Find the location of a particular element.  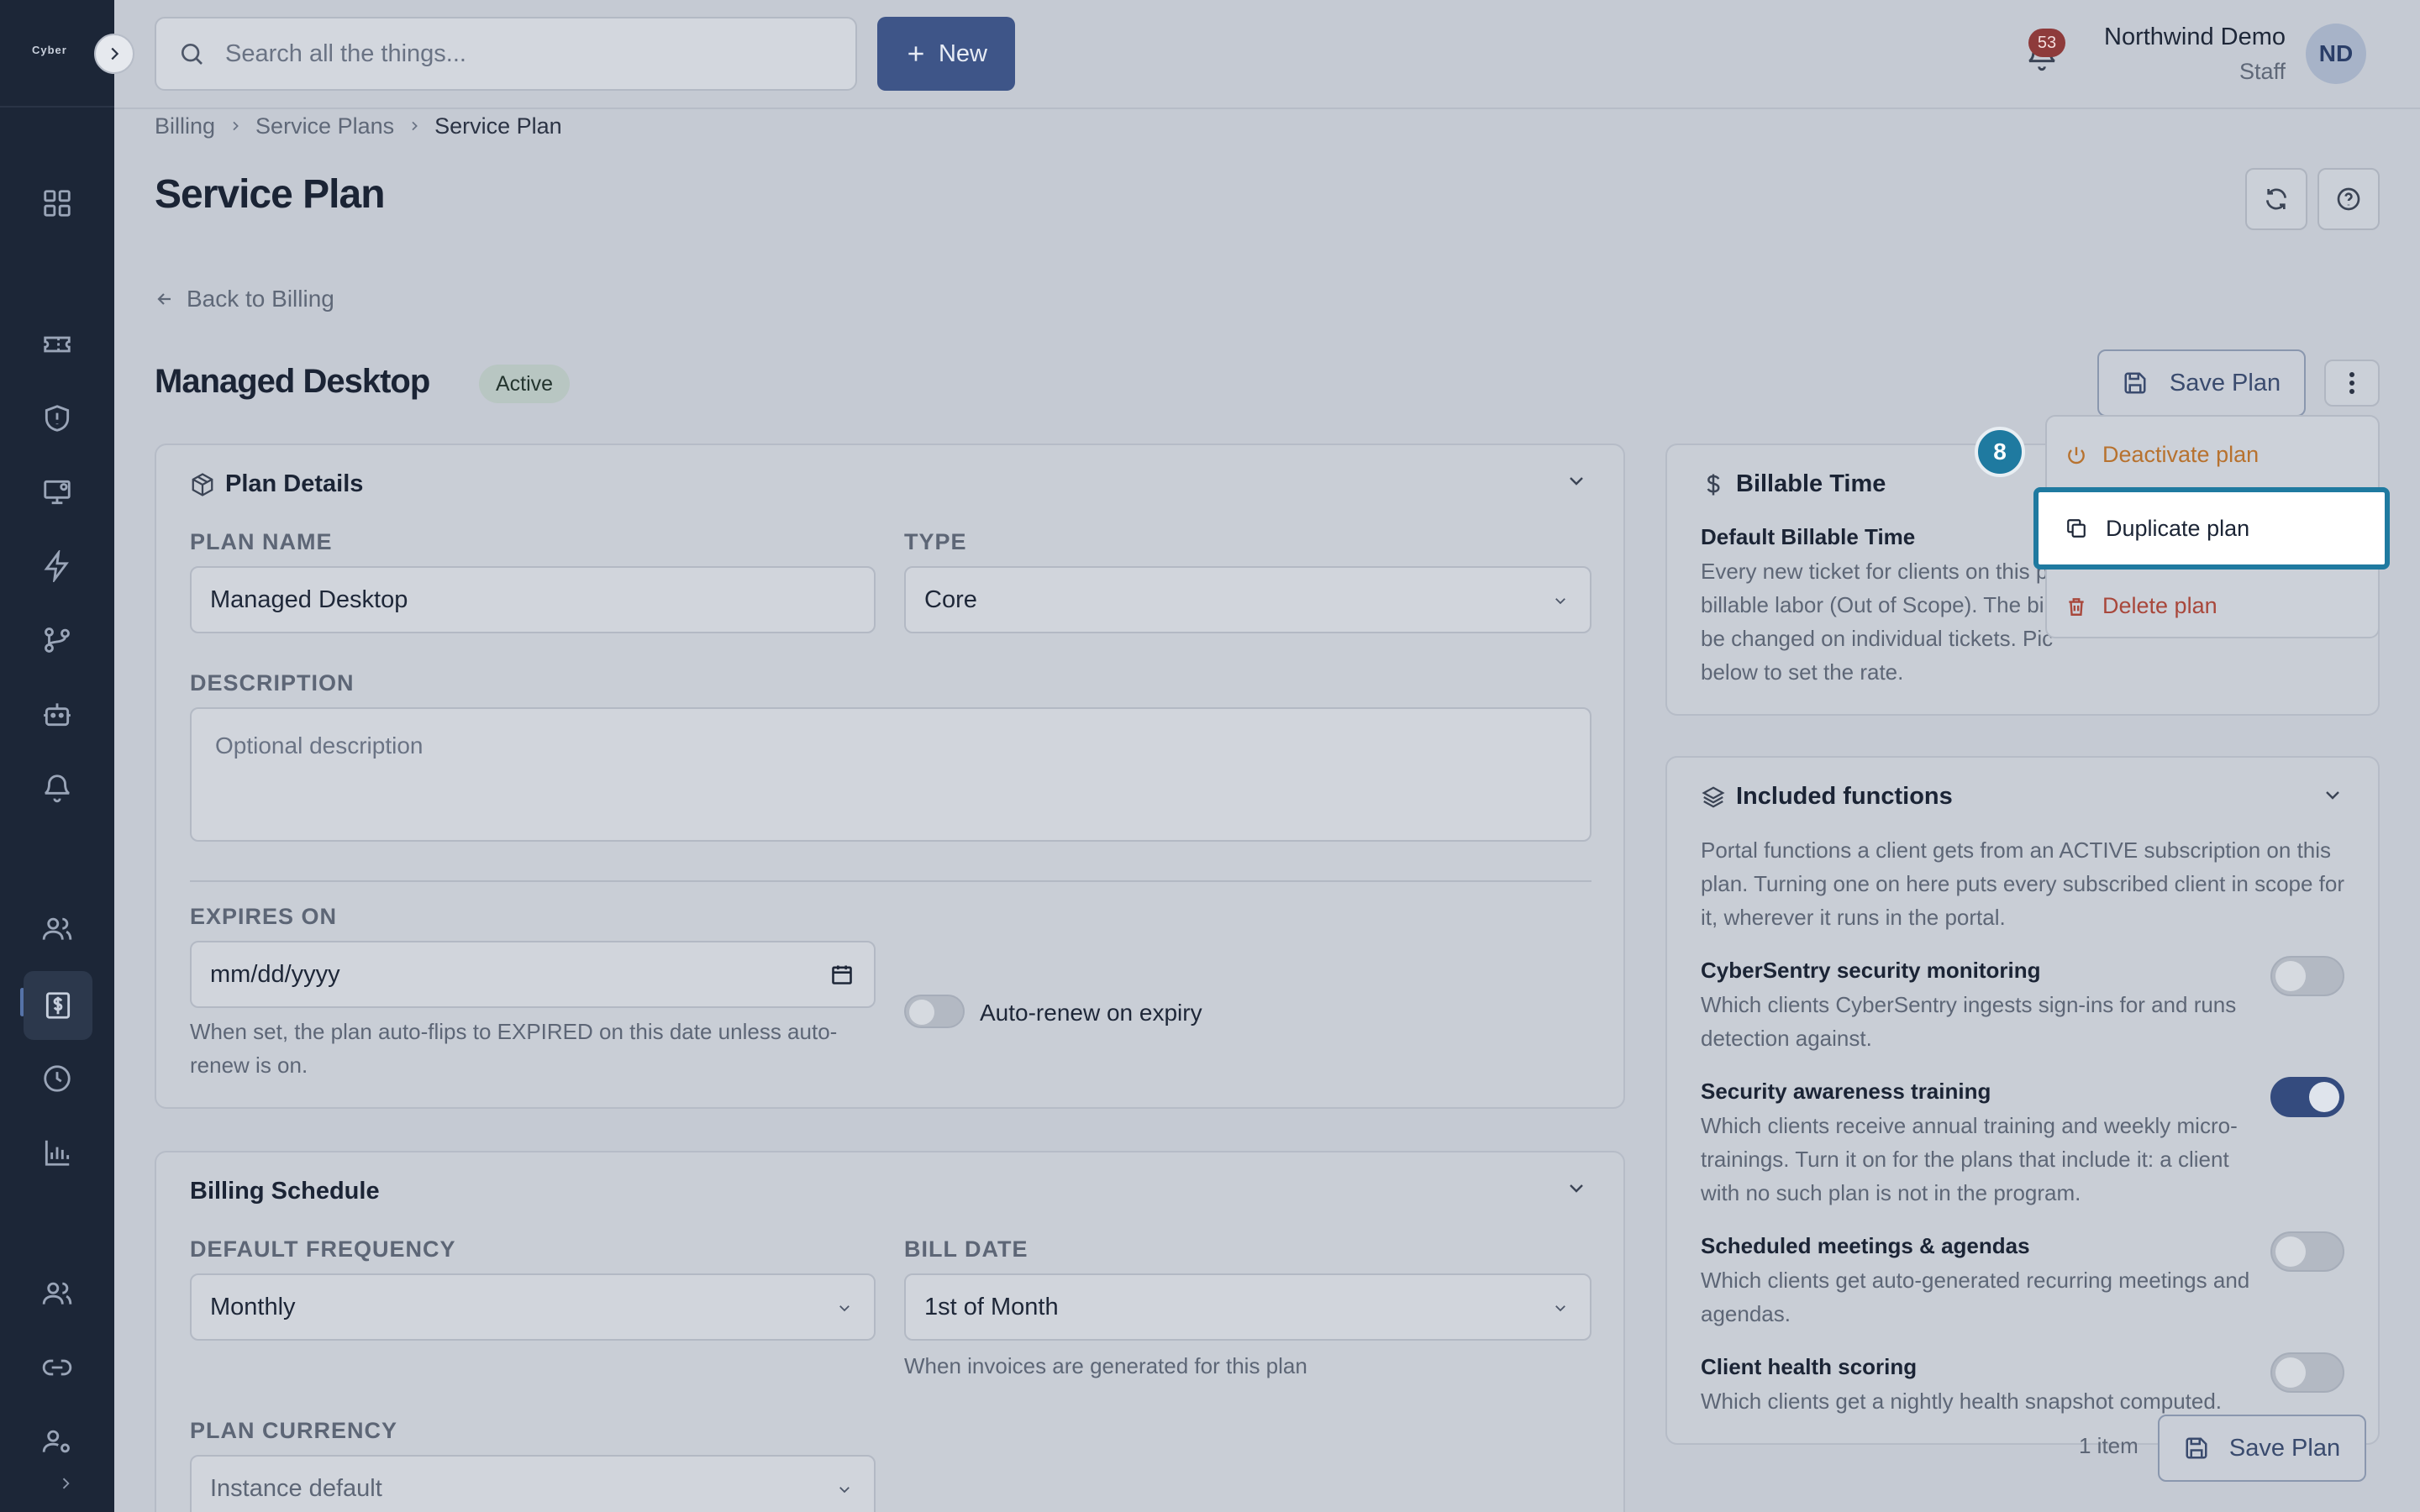

more-vertical-icon is located at coordinates (2352, 383).